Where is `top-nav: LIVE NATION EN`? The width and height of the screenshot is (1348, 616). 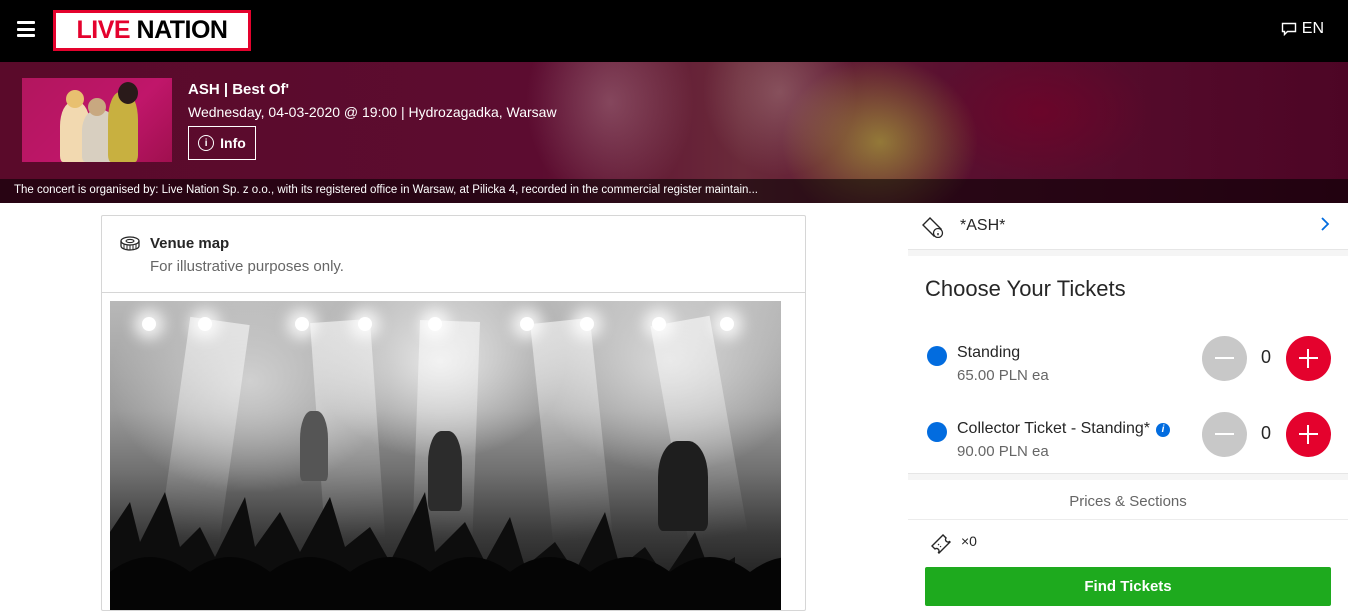
top-nav: LIVE NATION EN is located at coordinates (674, 31).